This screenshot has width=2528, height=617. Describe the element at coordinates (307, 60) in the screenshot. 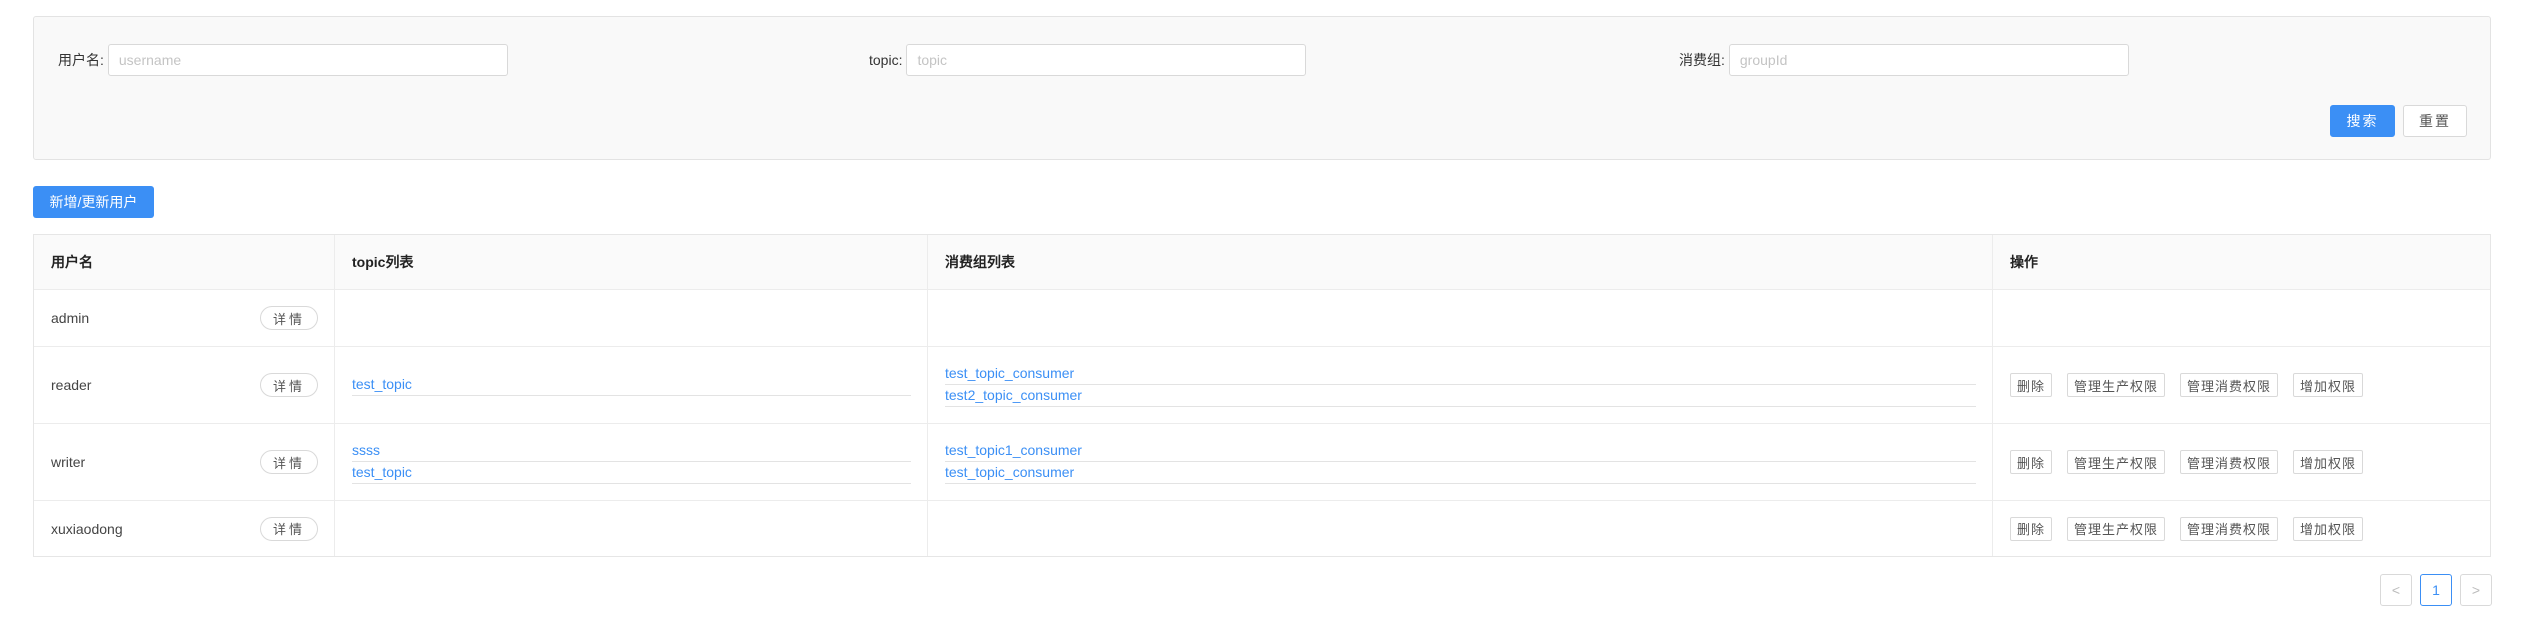

I see `username-input` at that location.